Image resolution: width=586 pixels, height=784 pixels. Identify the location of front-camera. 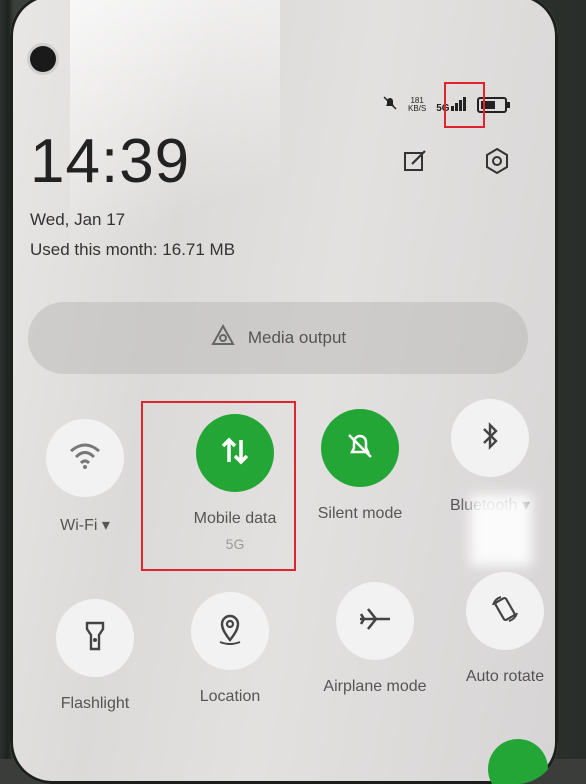
(43, 59).